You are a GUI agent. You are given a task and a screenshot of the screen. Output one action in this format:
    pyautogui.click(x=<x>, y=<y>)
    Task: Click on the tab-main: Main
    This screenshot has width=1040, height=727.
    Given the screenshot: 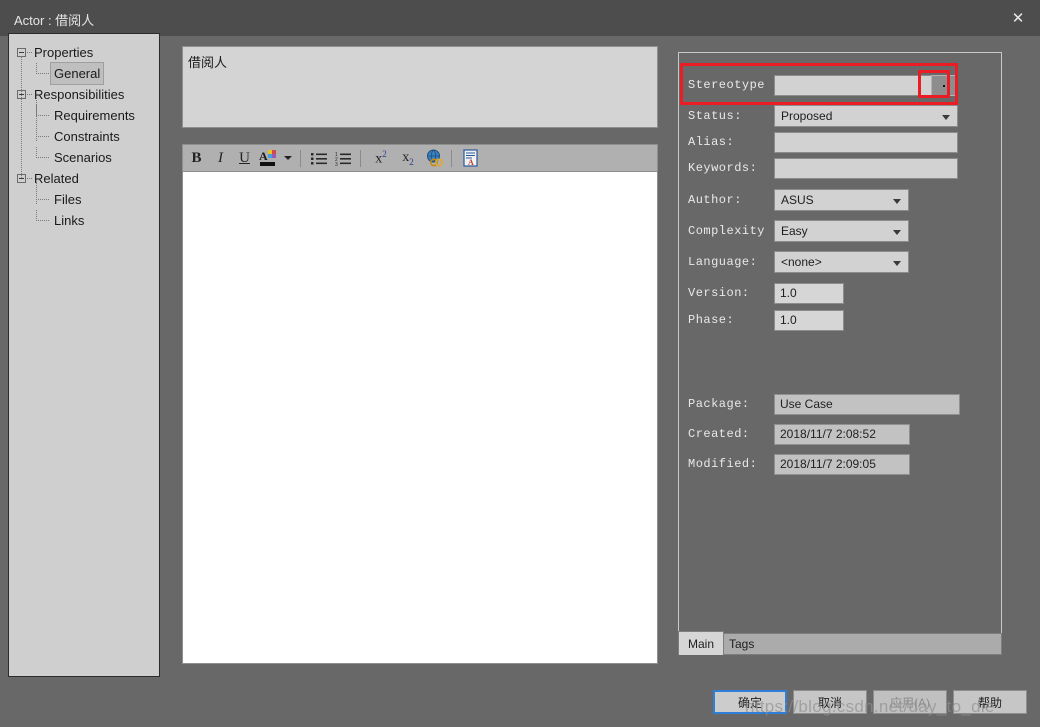 What is the action you would take?
    pyautogui.click(x=701, y=643)
    